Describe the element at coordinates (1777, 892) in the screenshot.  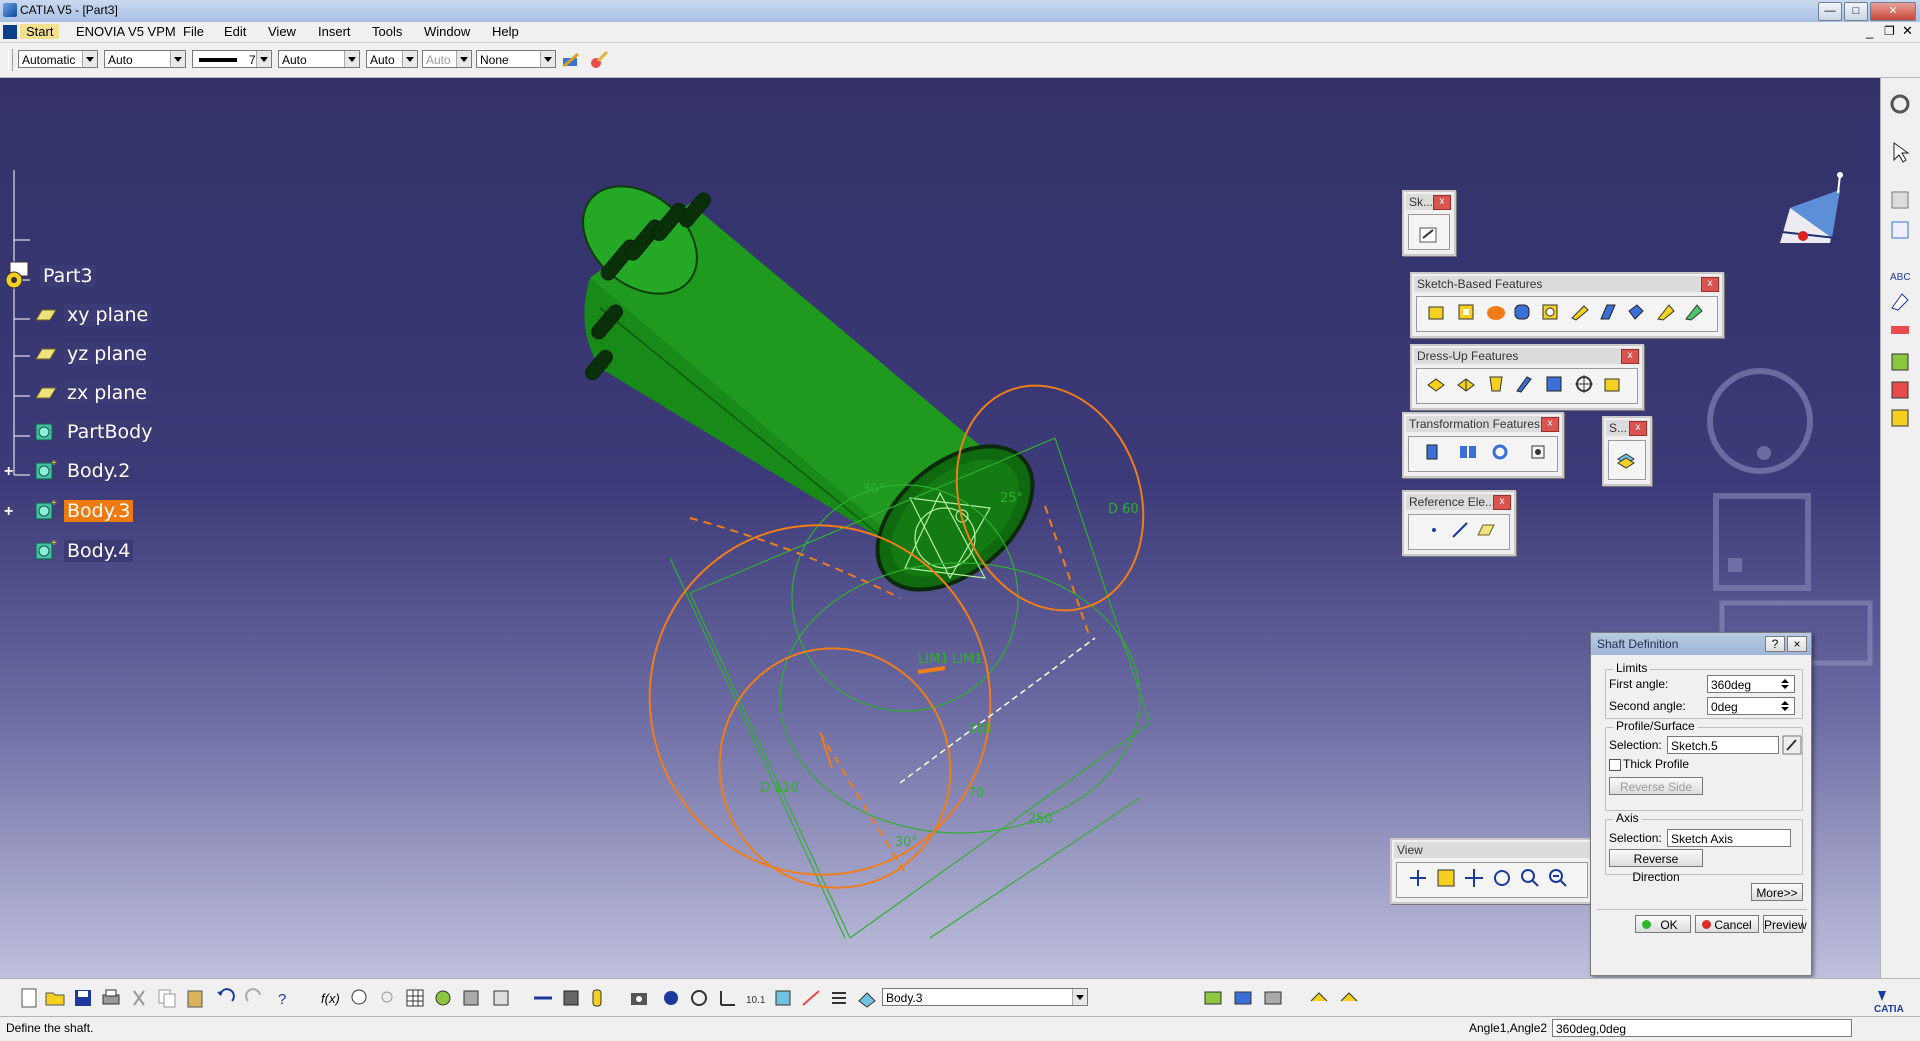
I see `more-button: More>>` at that location.